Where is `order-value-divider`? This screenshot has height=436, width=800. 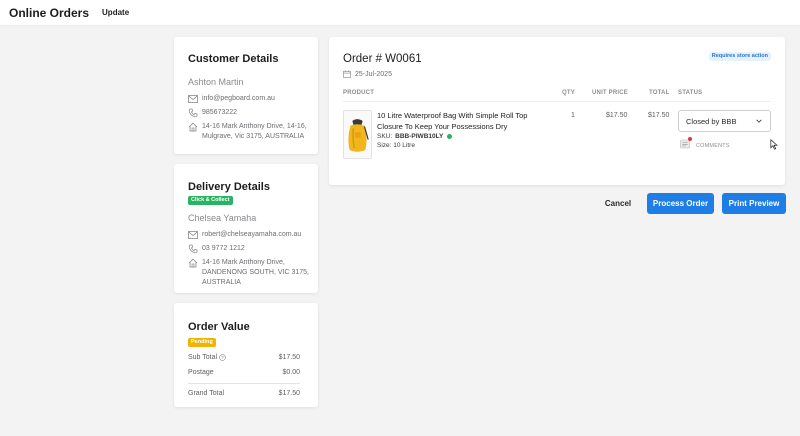 order-value-divider is located at coordinates (244, 383).